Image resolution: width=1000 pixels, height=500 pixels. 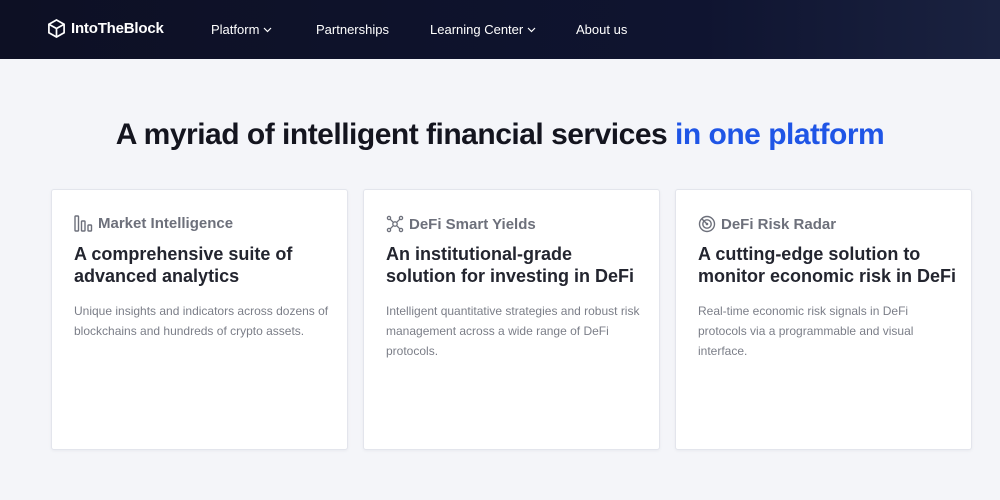 What do you see at coordinates (779, 224) in the screenshot?
I see `card-category-label: DeFi Risk Radar` at bounding box center [779, 224].